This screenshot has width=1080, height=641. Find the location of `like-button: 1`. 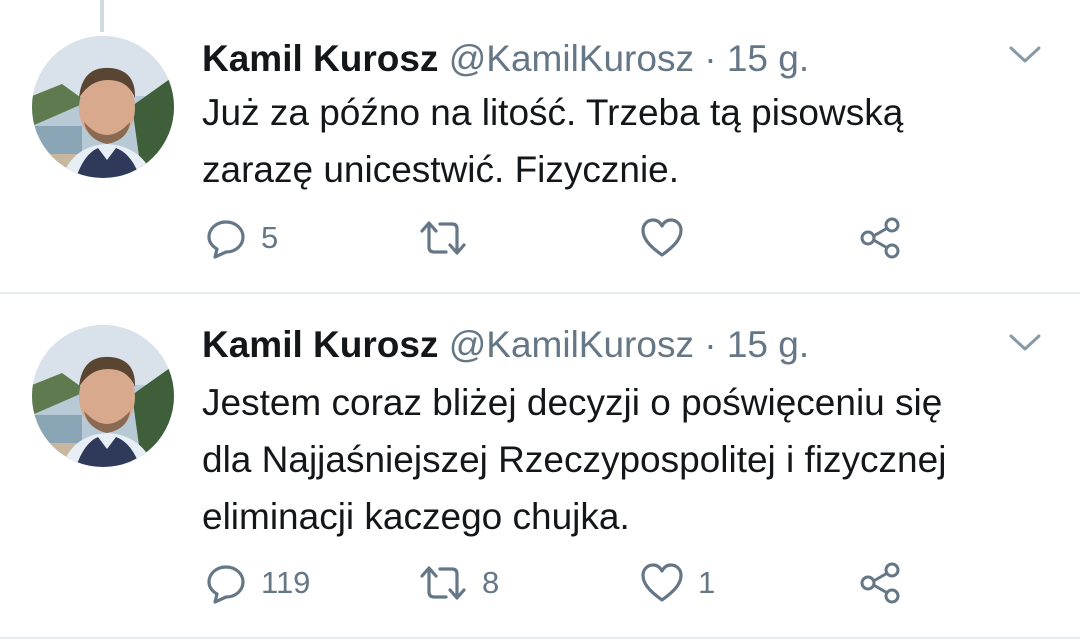

like-button: 1 is located at coordinates (677, 583).